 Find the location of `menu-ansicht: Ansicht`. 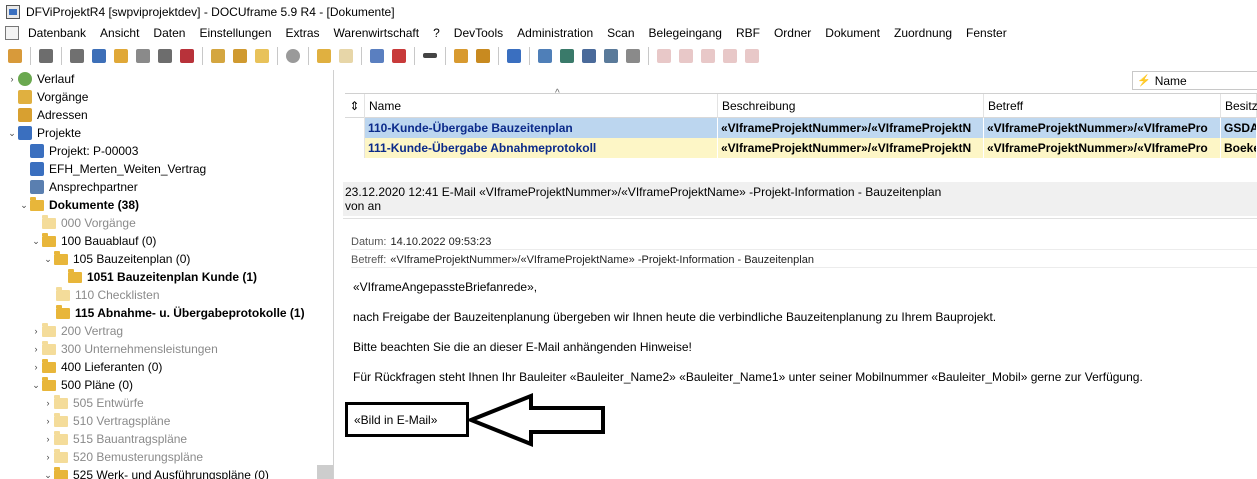

menu-ansicht: Ansicht is located at coordinates (119, 33).